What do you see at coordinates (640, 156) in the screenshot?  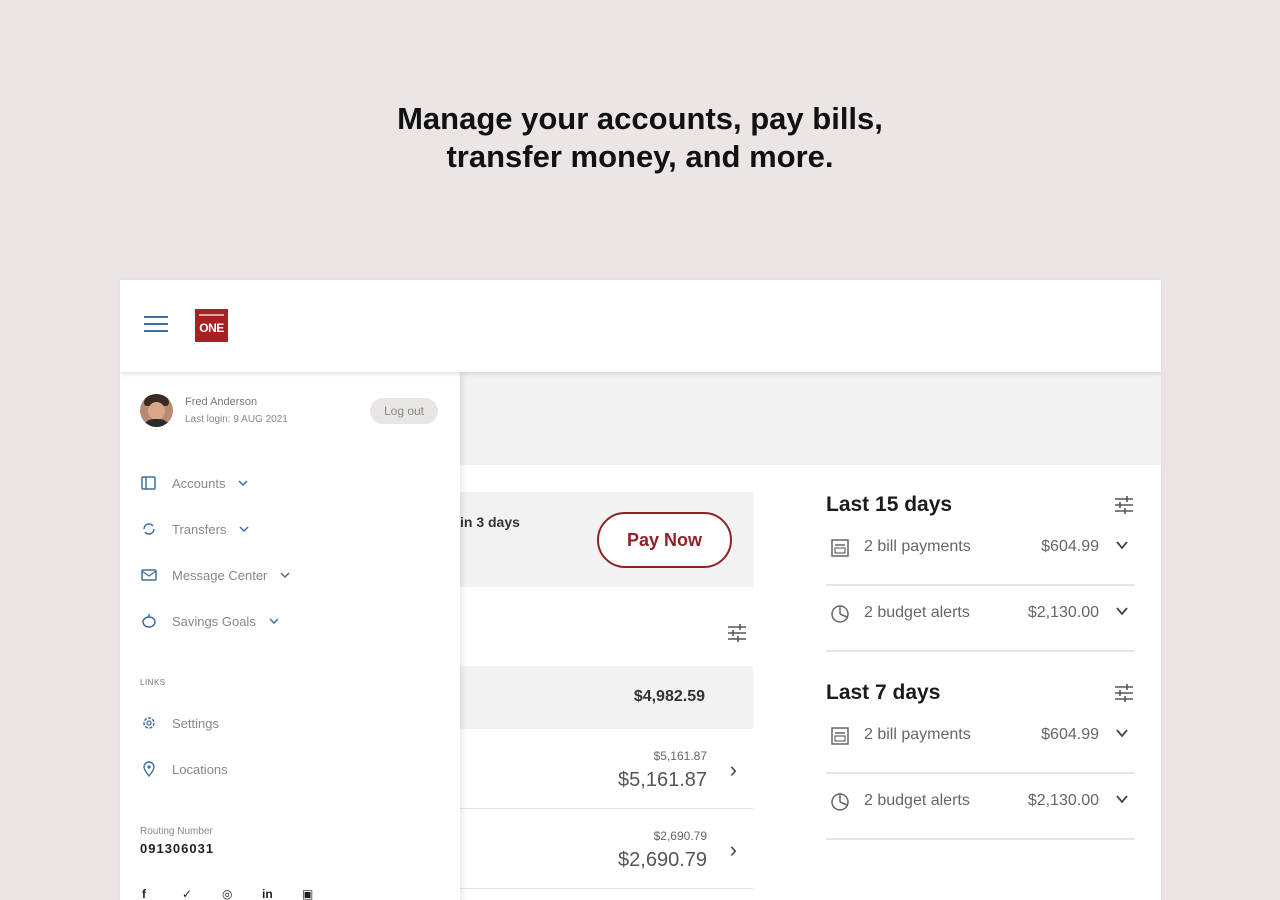 I see `headline-line-2: transfer money, and more.` at bounding box center [640, 156].